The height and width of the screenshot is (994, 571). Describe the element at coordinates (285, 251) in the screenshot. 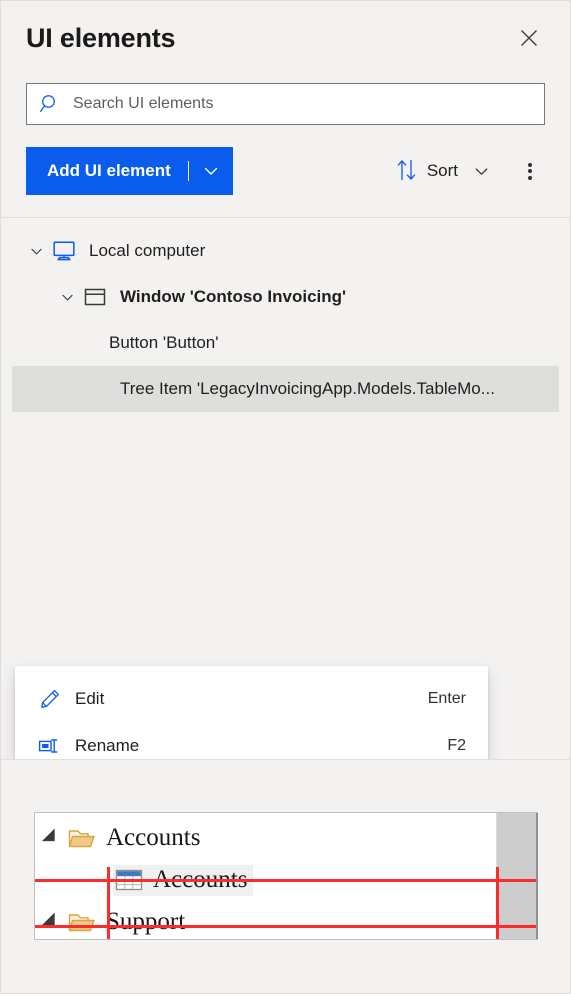

I see `tree-node-local-computer: Local computer` at that location.